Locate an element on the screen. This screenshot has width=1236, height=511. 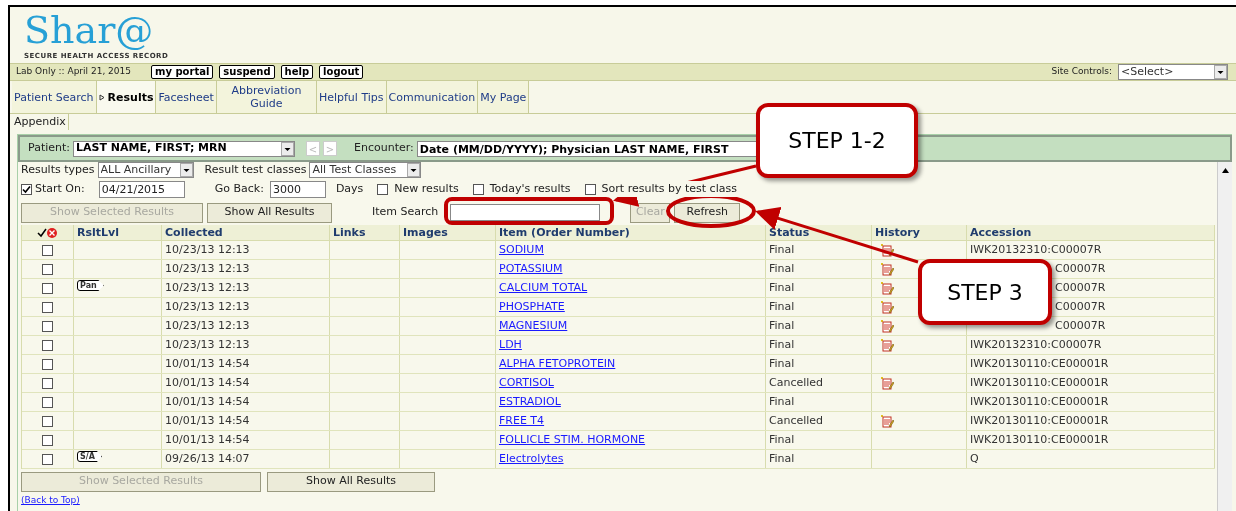
item-link: POTASSIUM is located at coordinates (531, 269).